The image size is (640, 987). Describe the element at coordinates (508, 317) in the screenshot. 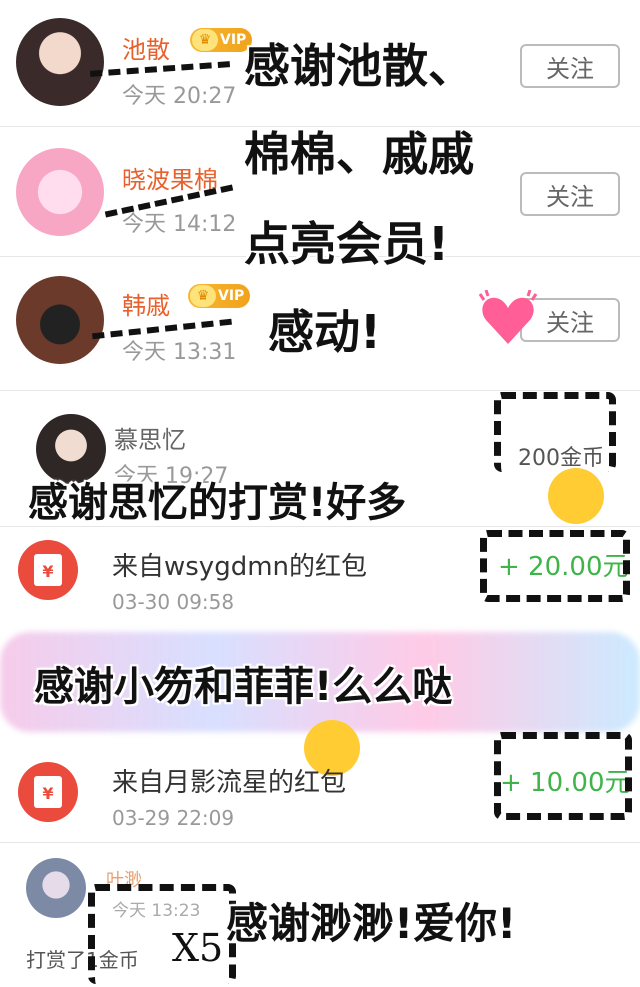

I see `heart-icon` at that location.